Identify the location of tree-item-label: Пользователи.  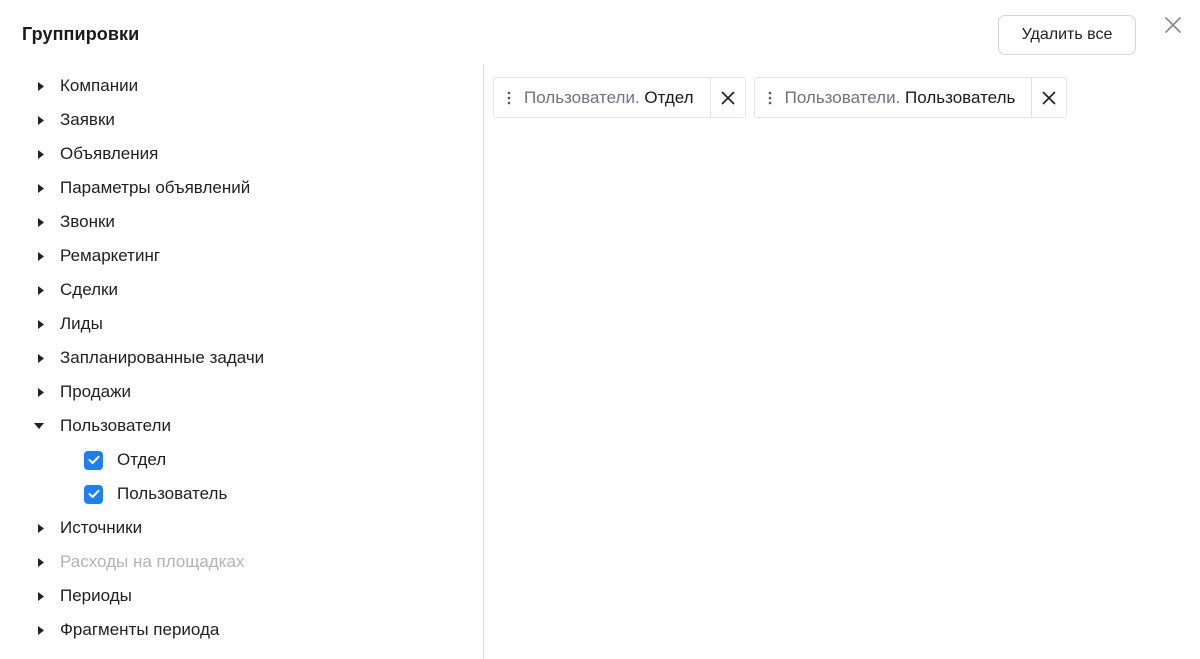
(115, 425).